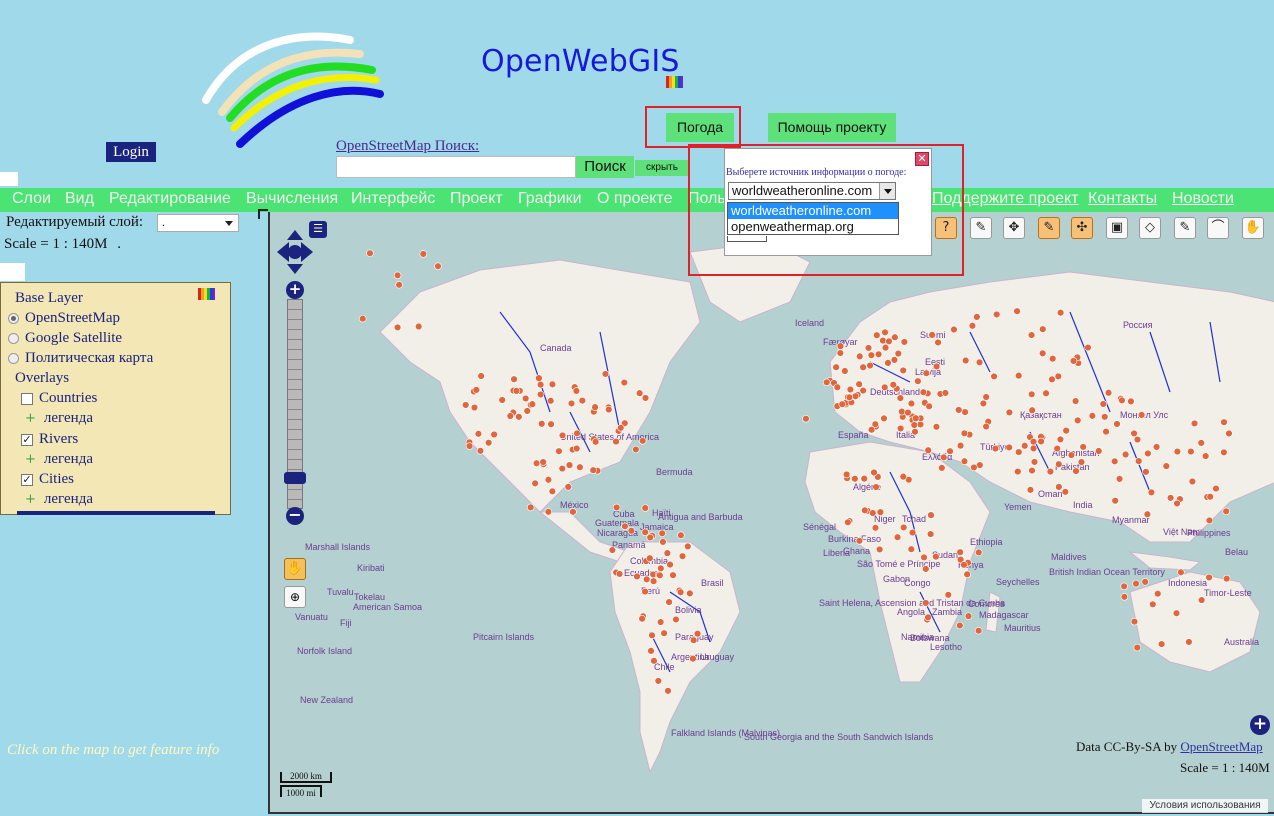 This screenshot has height=816, width=1274. Describe the element at coordinates (393, 199) in the screenshot. I see `menu-item-interface: Интерфейс` at that location.